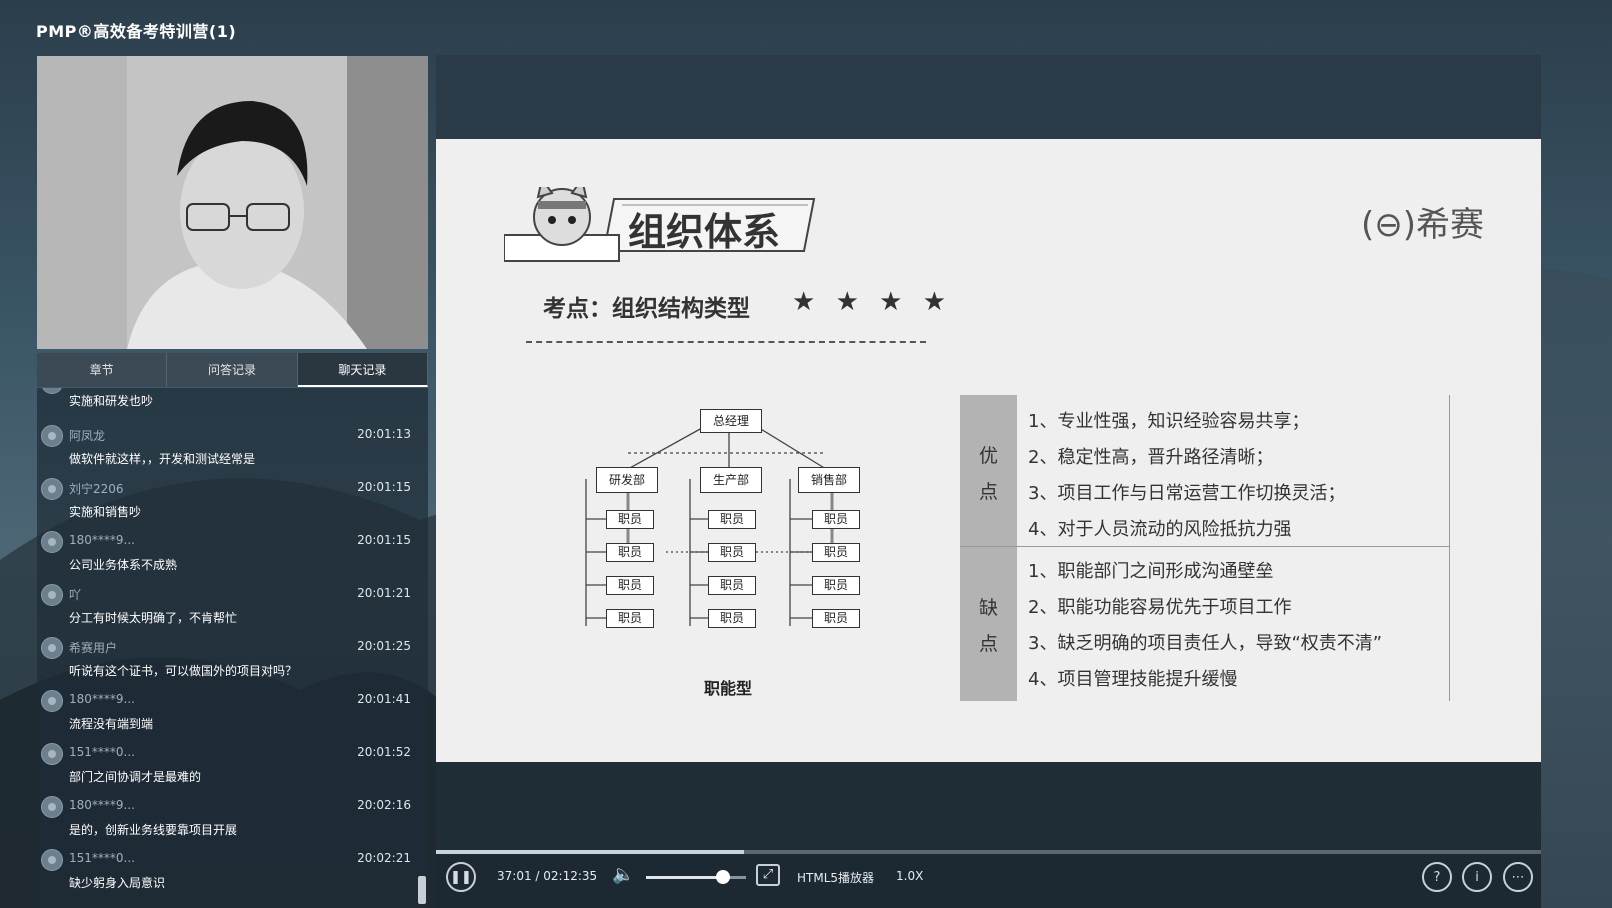 This screenshot has width=1612, height=908. I want to click on table-divider, so click(1205, 546).